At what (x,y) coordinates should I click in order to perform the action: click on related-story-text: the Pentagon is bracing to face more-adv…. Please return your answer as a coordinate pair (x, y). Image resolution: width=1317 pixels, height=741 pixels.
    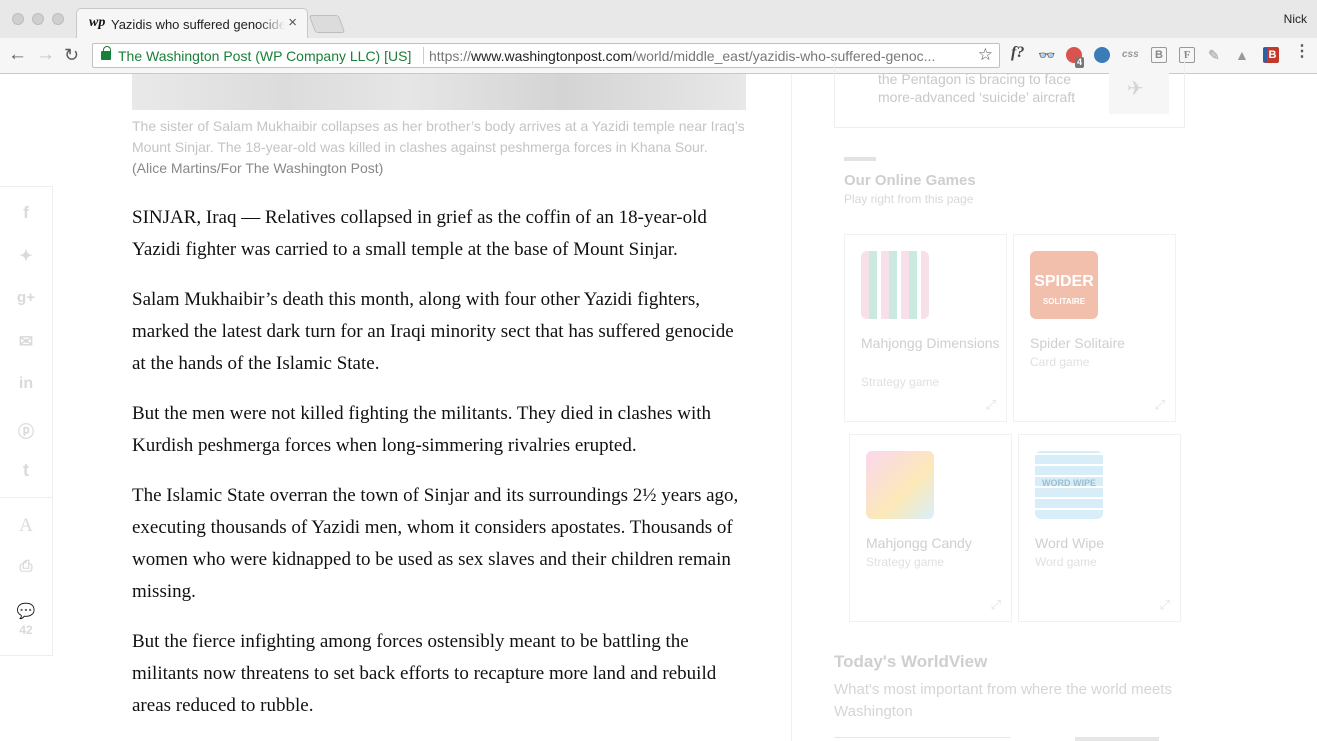
    Looking at the image, I should click on (988, 88).